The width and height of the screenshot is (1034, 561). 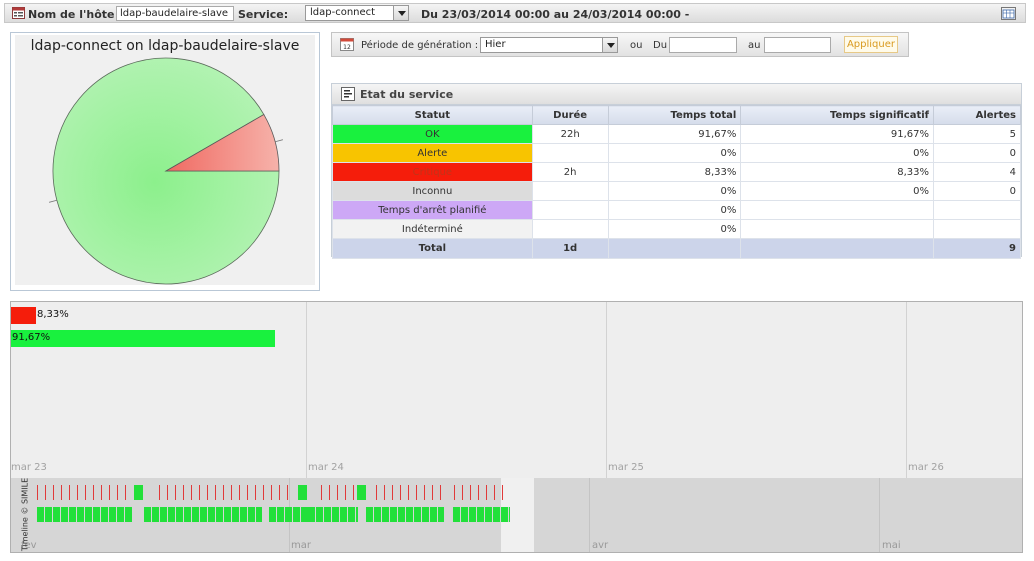 What do you see at coordinates (797, 45) in the screenshot?
I see `to-date-input` at bounding box center [797, 45].